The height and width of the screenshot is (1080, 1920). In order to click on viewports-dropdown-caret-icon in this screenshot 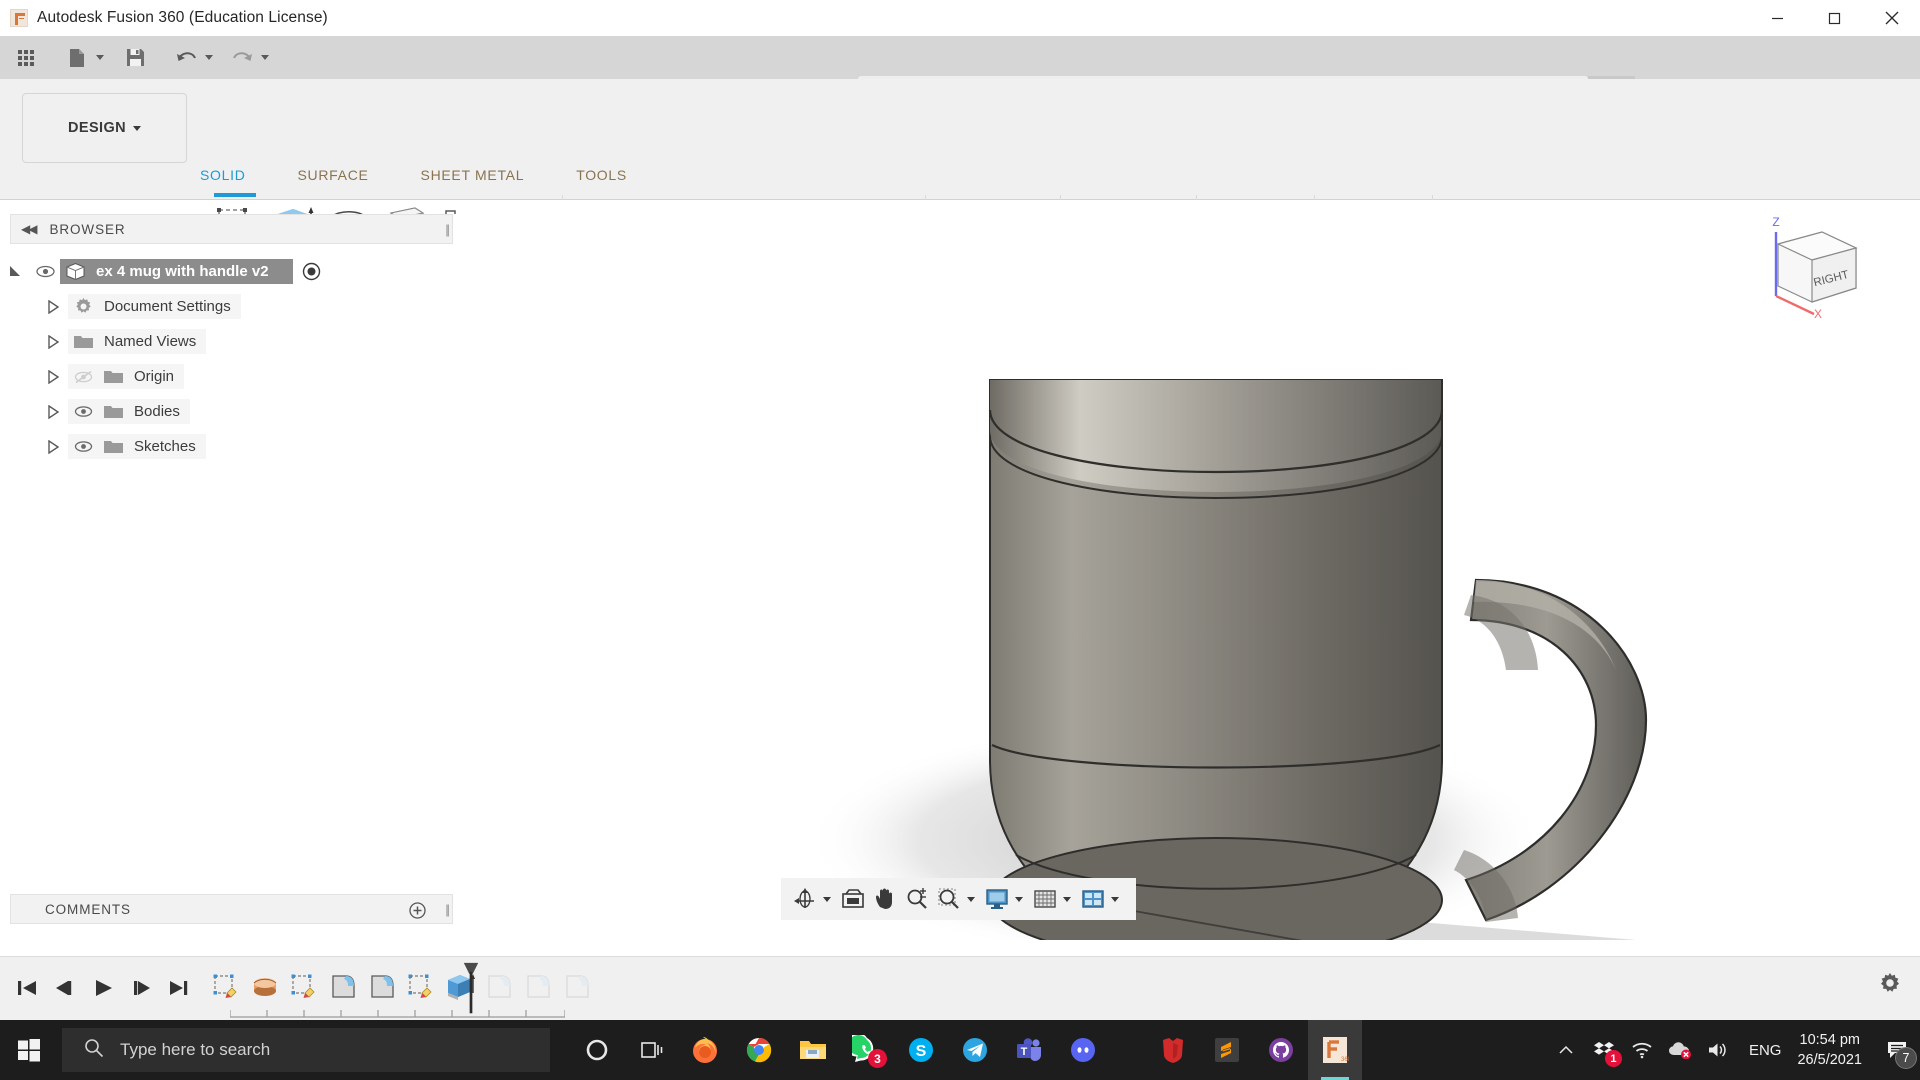, I will do `click(1115, 899)`.